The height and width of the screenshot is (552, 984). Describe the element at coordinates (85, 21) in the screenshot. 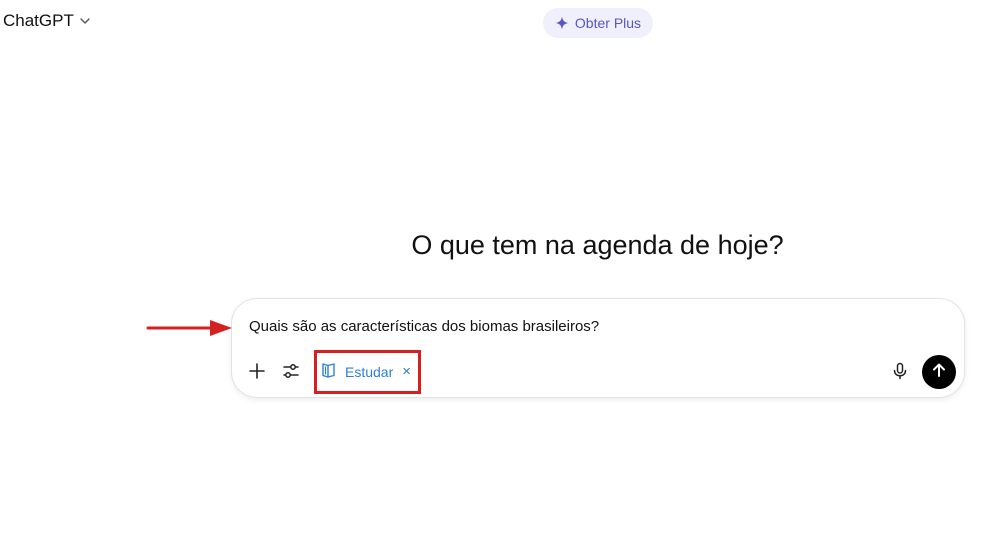

I see `chevron-down-icon` at that location.